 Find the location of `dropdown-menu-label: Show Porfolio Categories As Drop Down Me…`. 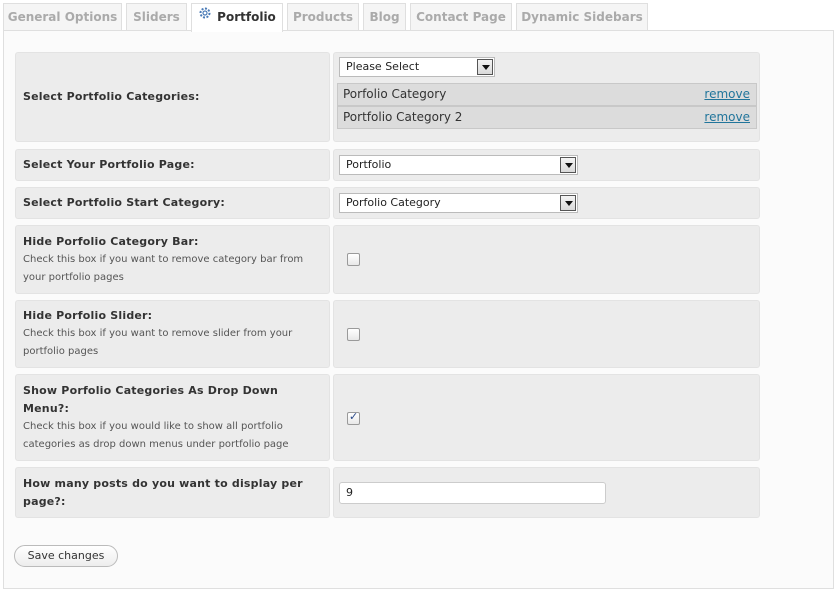

dropdown-menu-label: Show Porfolio Categories As Drop Down Me… is located at coordinates (151, 399).